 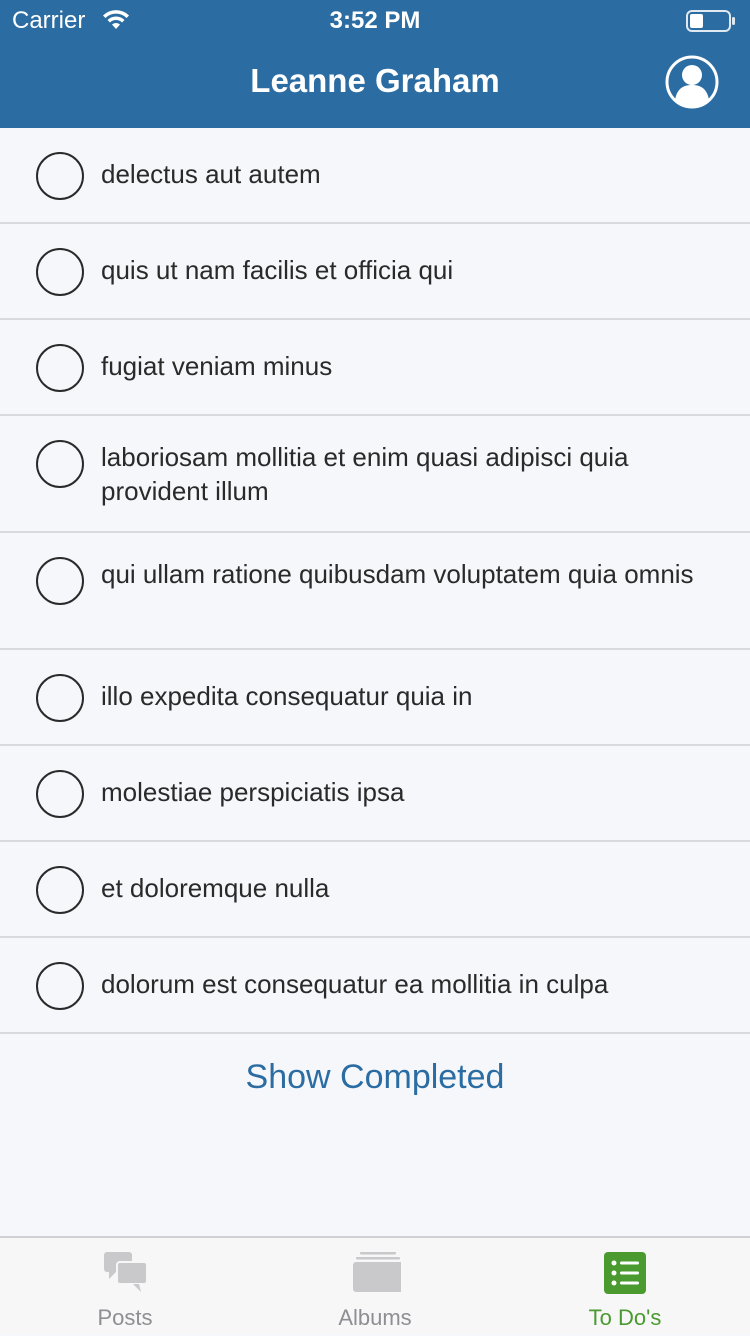 I want to click on tab-label: Albums, so click(x=375, y=1317).